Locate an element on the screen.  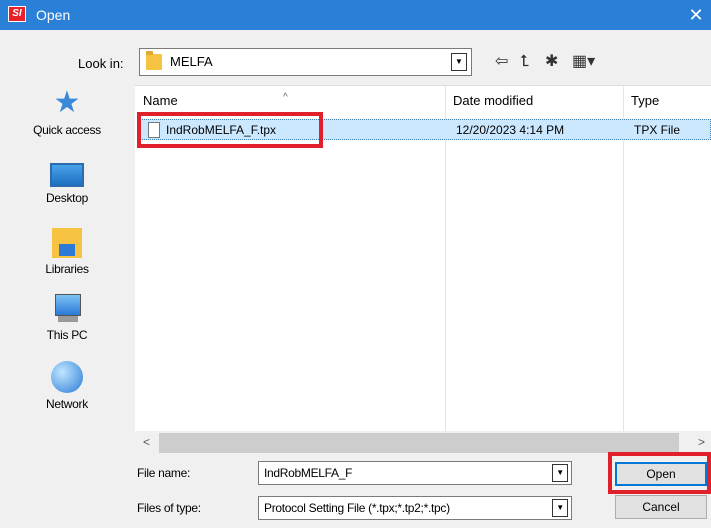
file-name-label: File name: is located at coordinates (164, 473).